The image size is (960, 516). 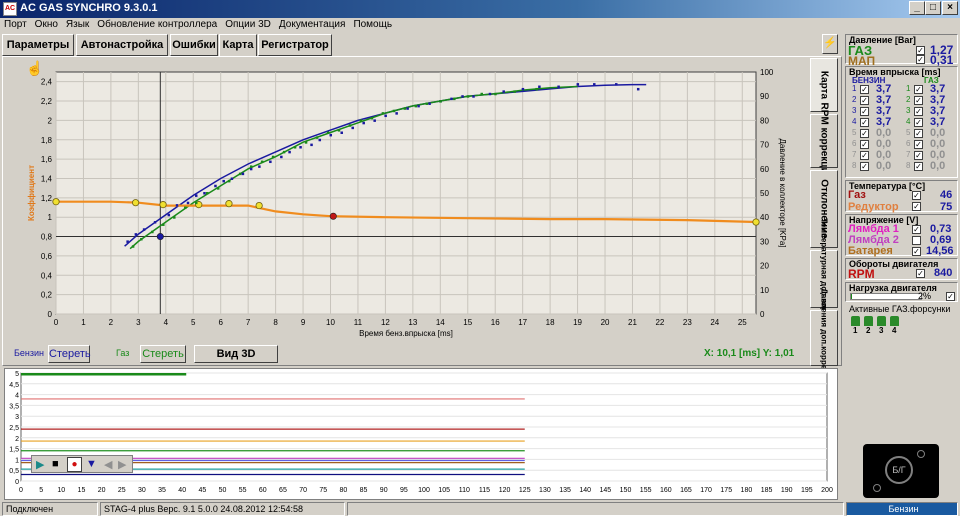 I want to click on recorder-x-tick: 200, so click(x=827, y=490).